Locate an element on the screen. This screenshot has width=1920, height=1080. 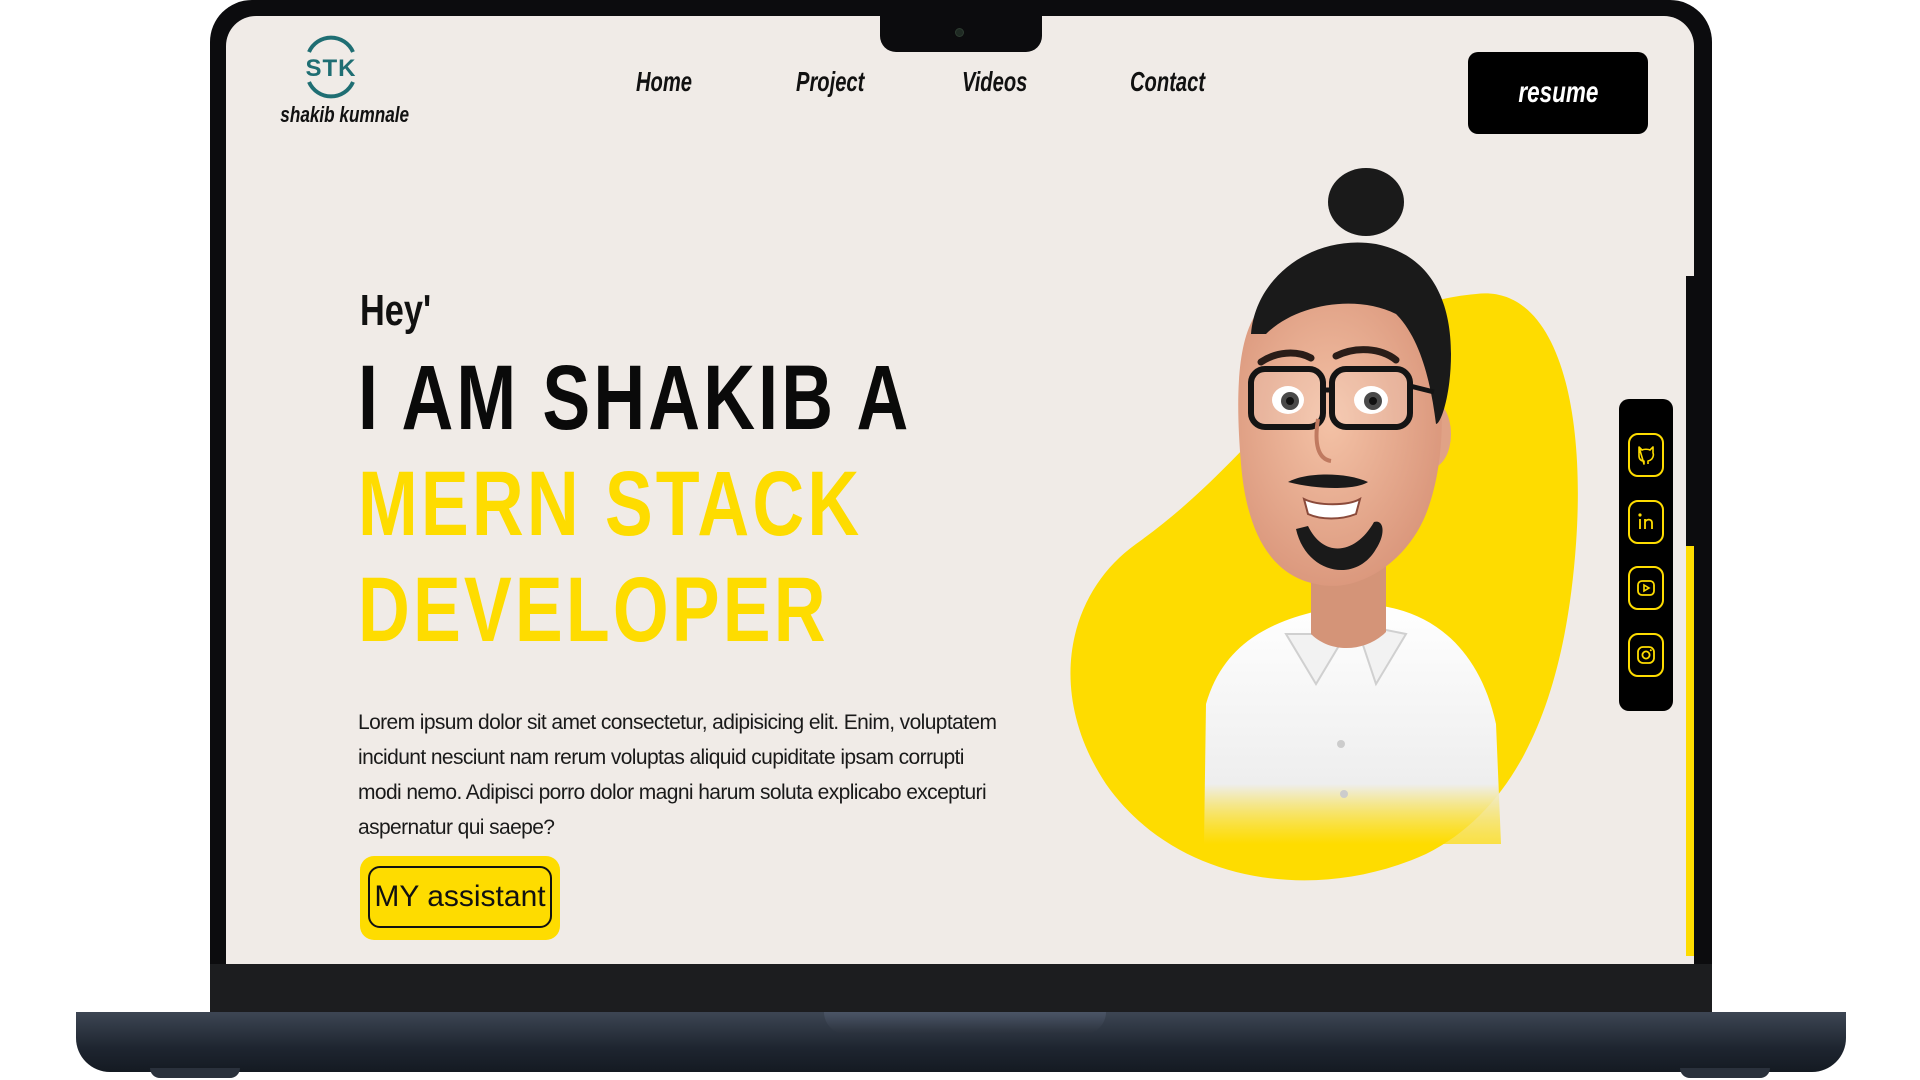
resume-button: resume is located at coordinates (1558, 93).